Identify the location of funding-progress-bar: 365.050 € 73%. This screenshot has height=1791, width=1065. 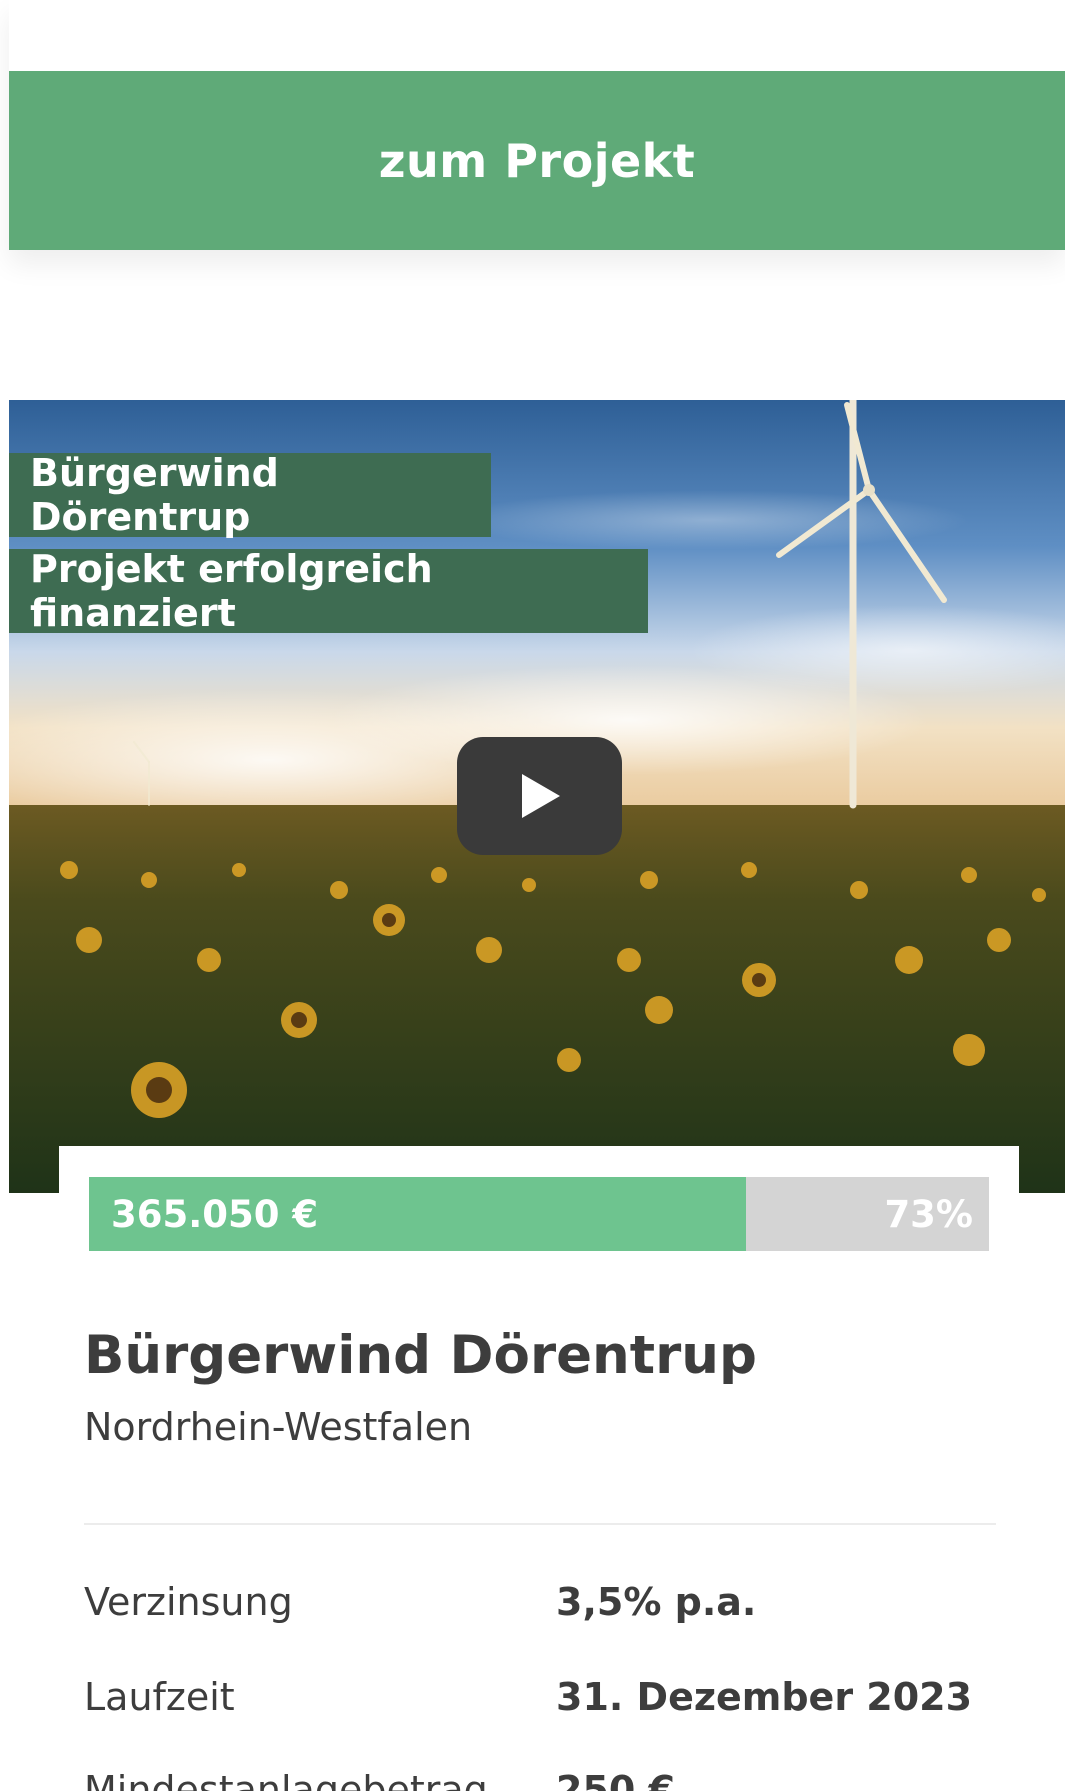
(539, 1214).